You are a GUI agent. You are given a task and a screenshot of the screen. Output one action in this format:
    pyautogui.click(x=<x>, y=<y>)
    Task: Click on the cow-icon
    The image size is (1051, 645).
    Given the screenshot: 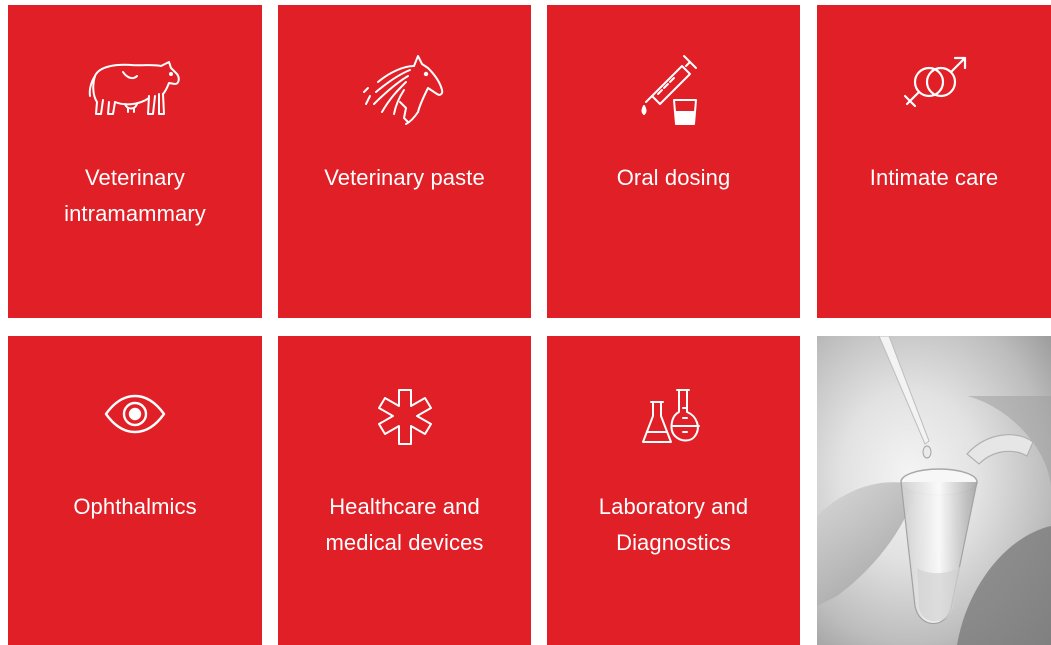 What is the action you would take?
    pyautogui.click(x=134, y=88)
    